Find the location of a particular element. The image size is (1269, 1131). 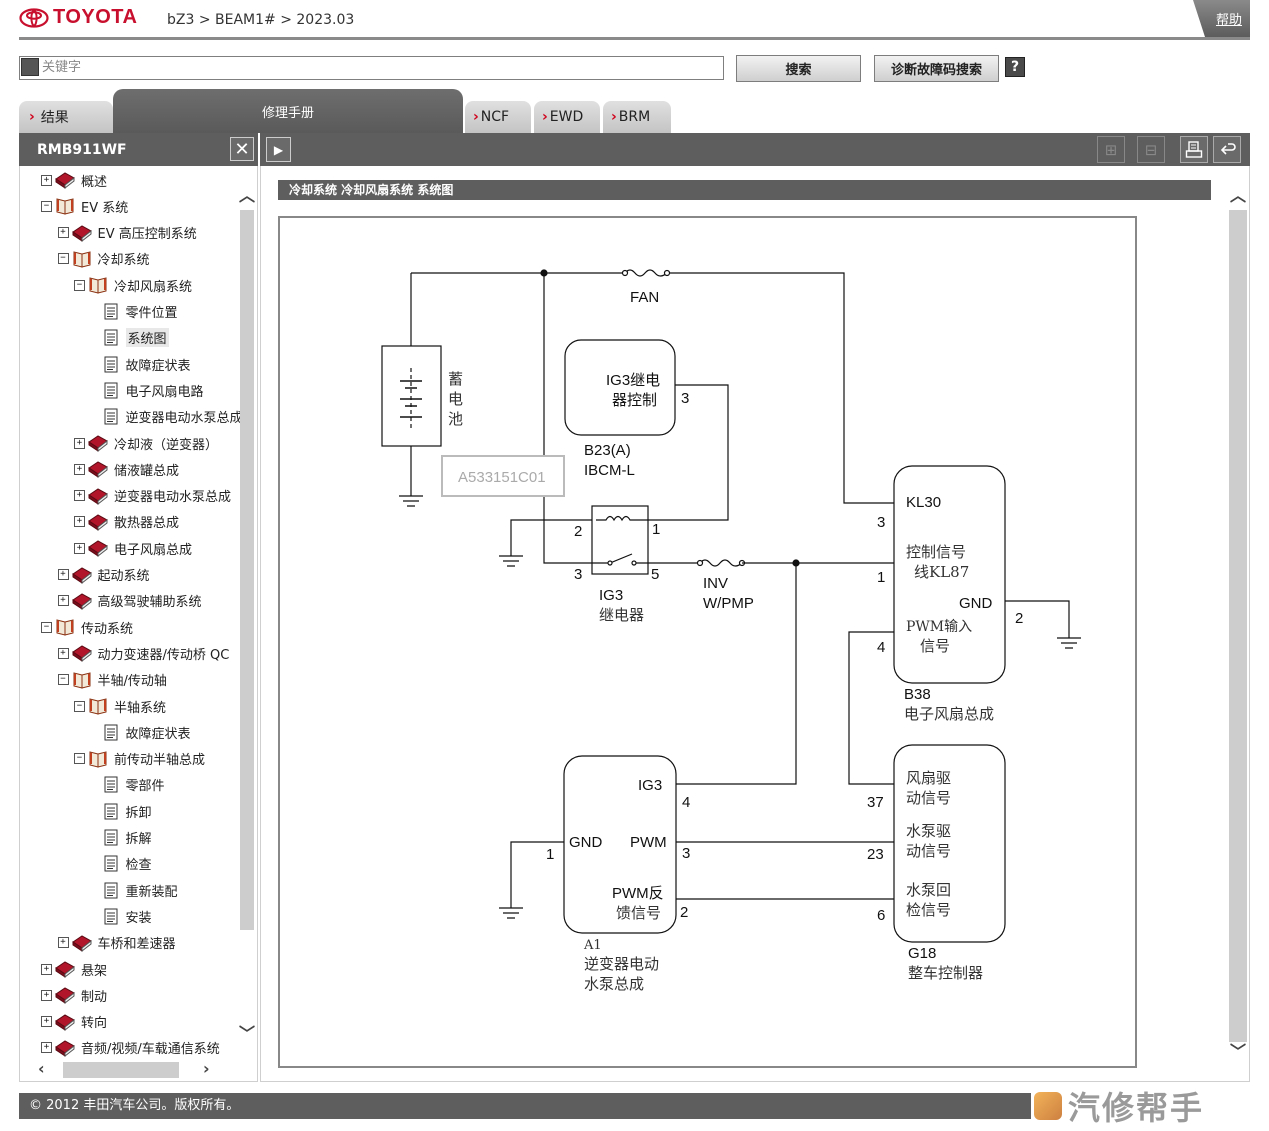

tree-vertical-scrollbar-thumb is located at coordinates (247, 570).